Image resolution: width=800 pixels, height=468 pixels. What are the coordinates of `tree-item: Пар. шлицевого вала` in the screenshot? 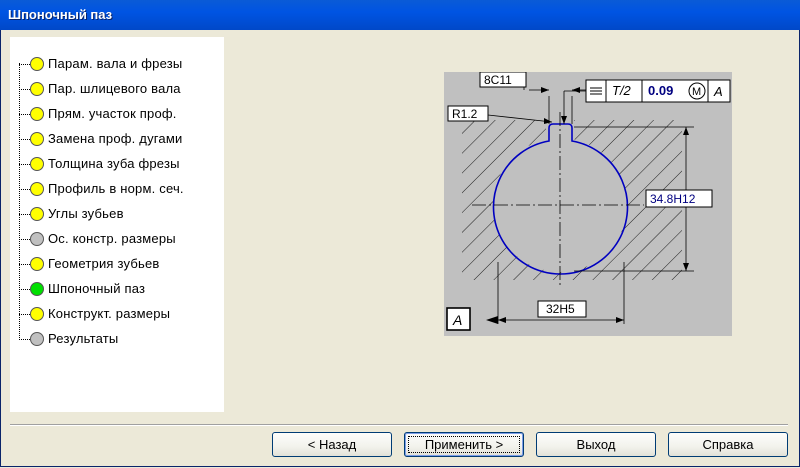 It's located at (121, 89).